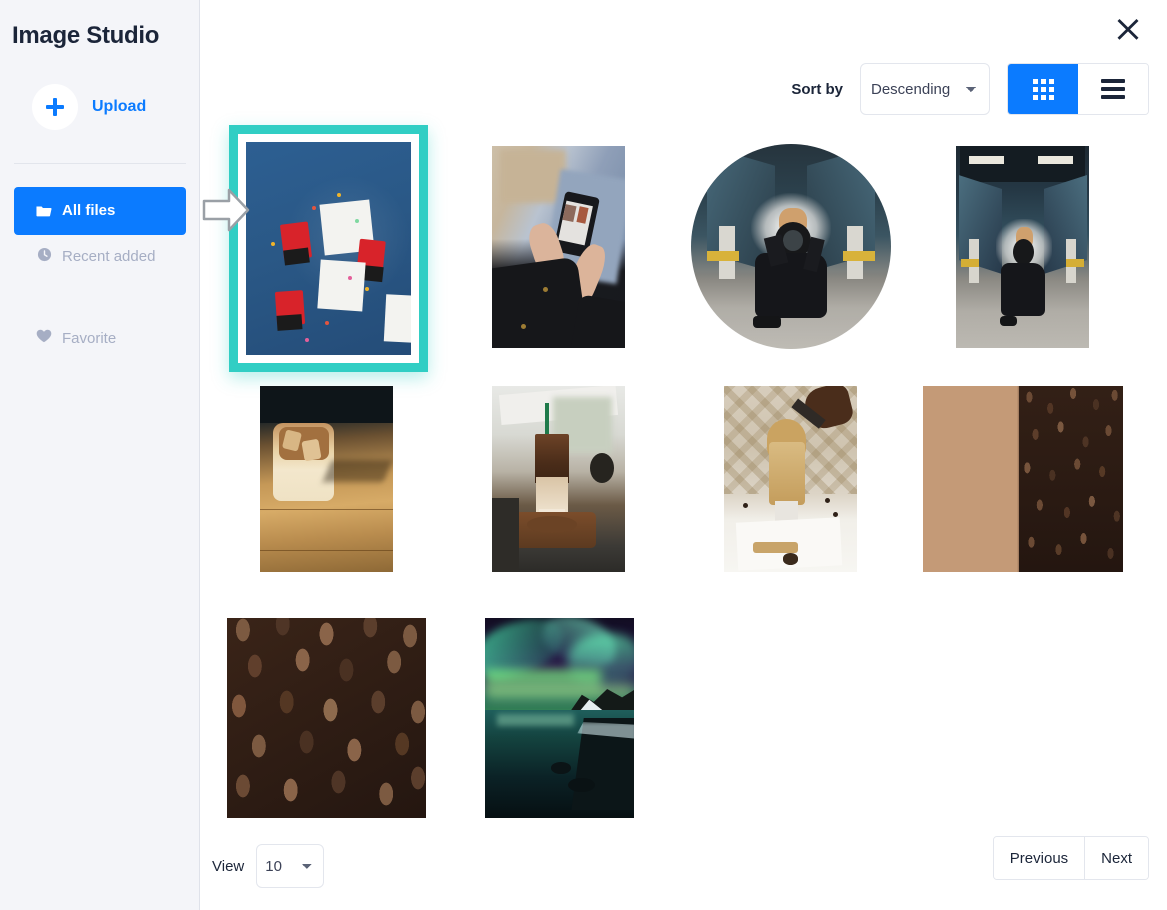 The image size is (1167, 910). I want to click on list-icon, so click(1113, 89).